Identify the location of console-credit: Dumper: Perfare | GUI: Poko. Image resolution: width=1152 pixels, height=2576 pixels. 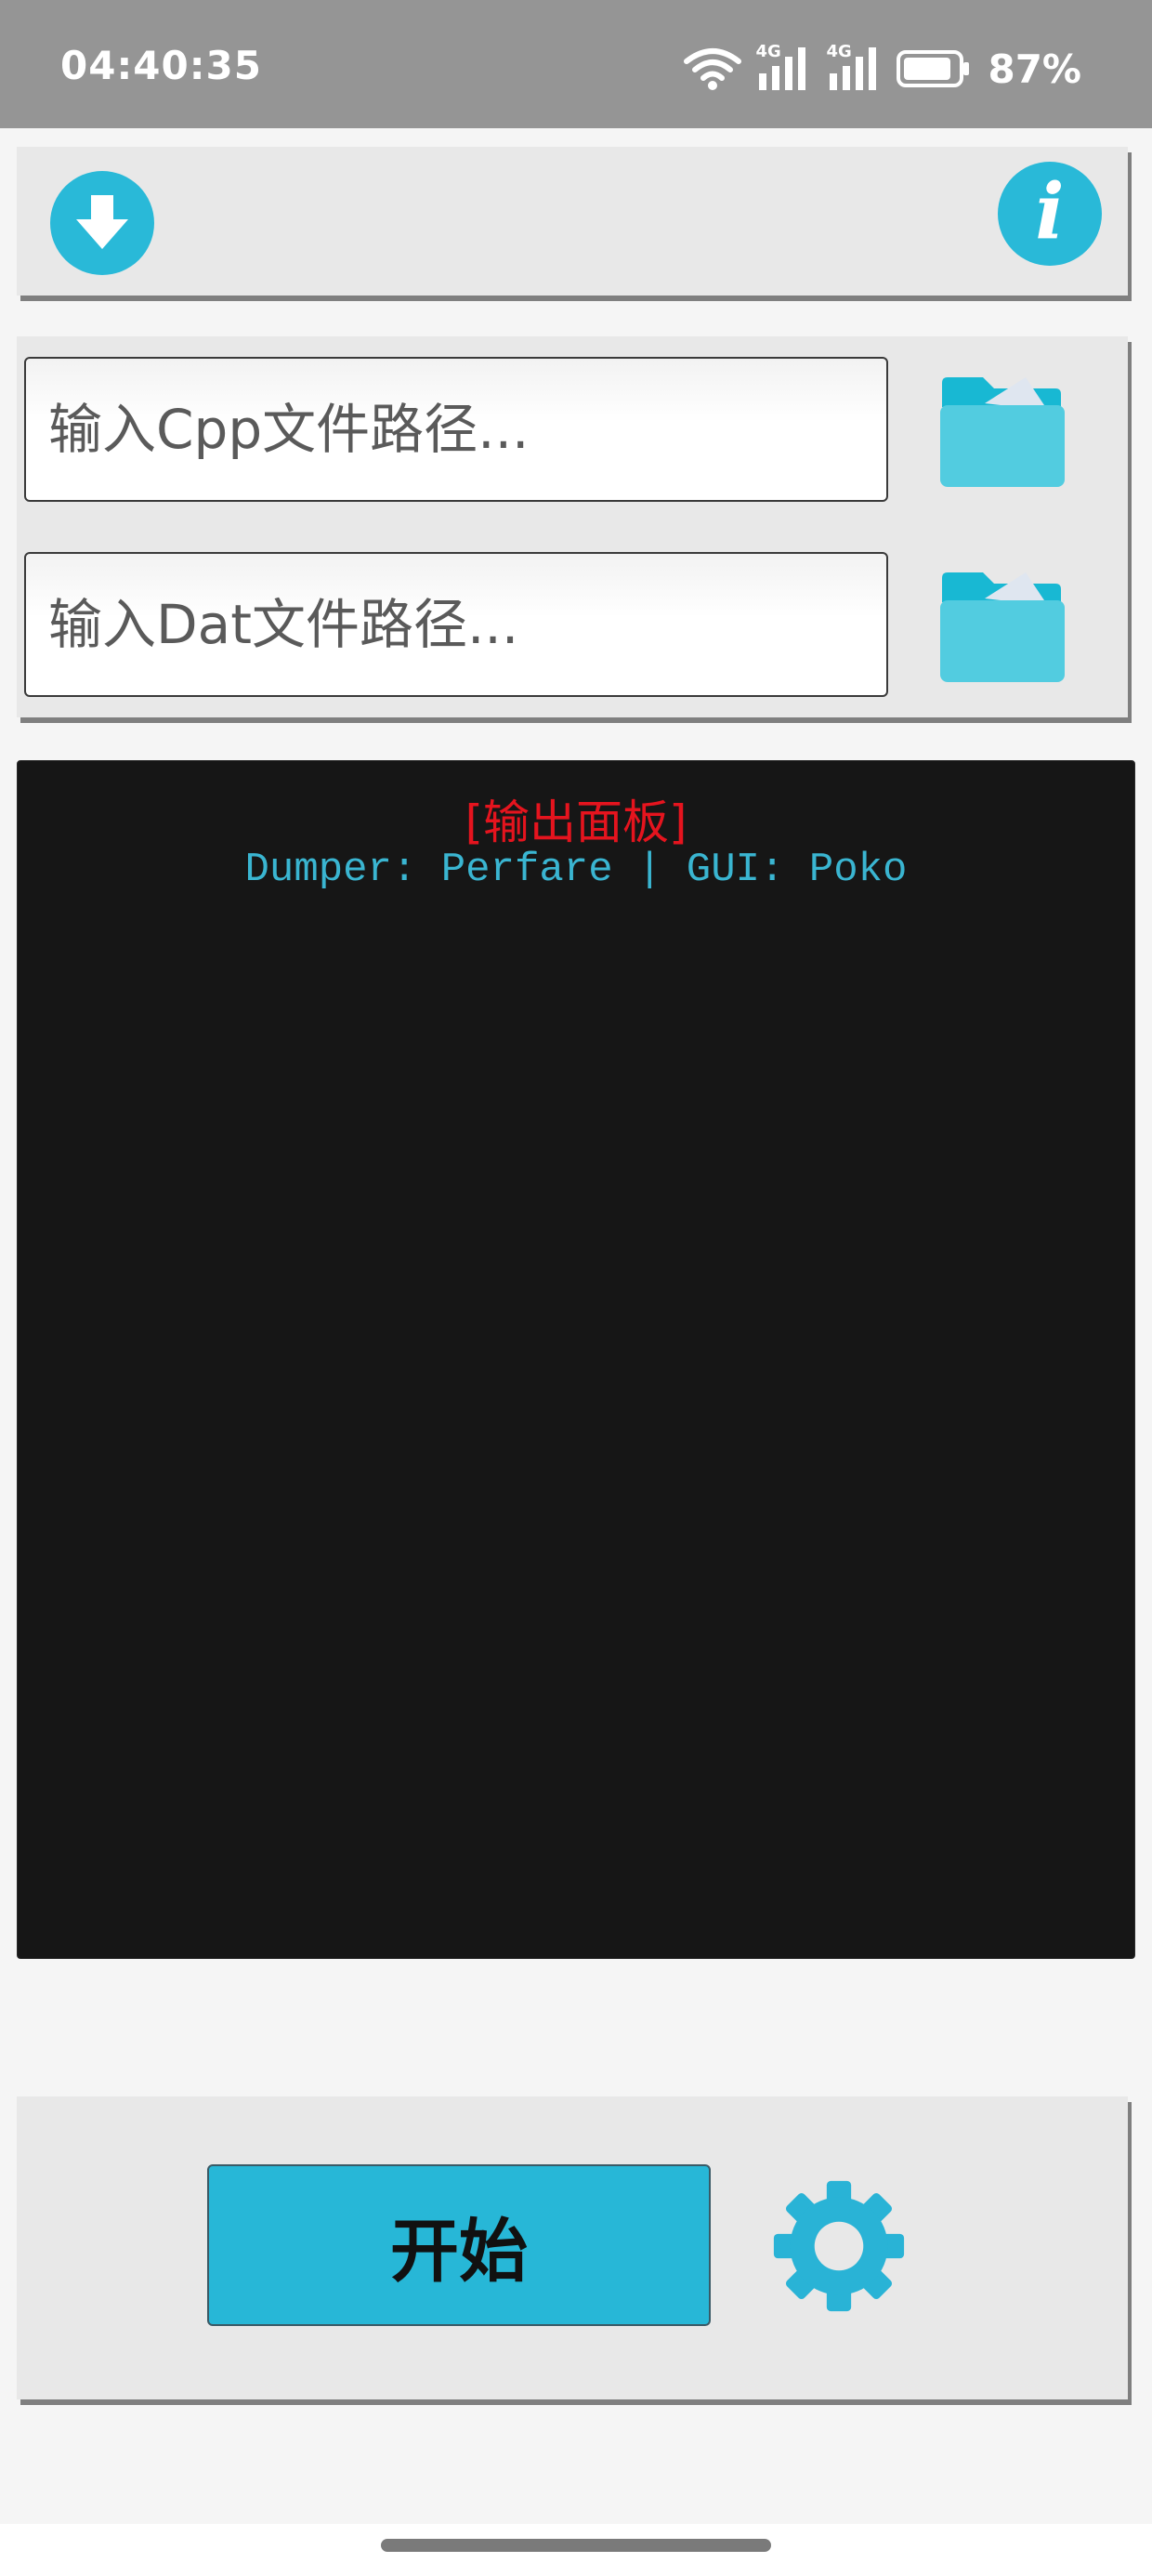
(576, 870).